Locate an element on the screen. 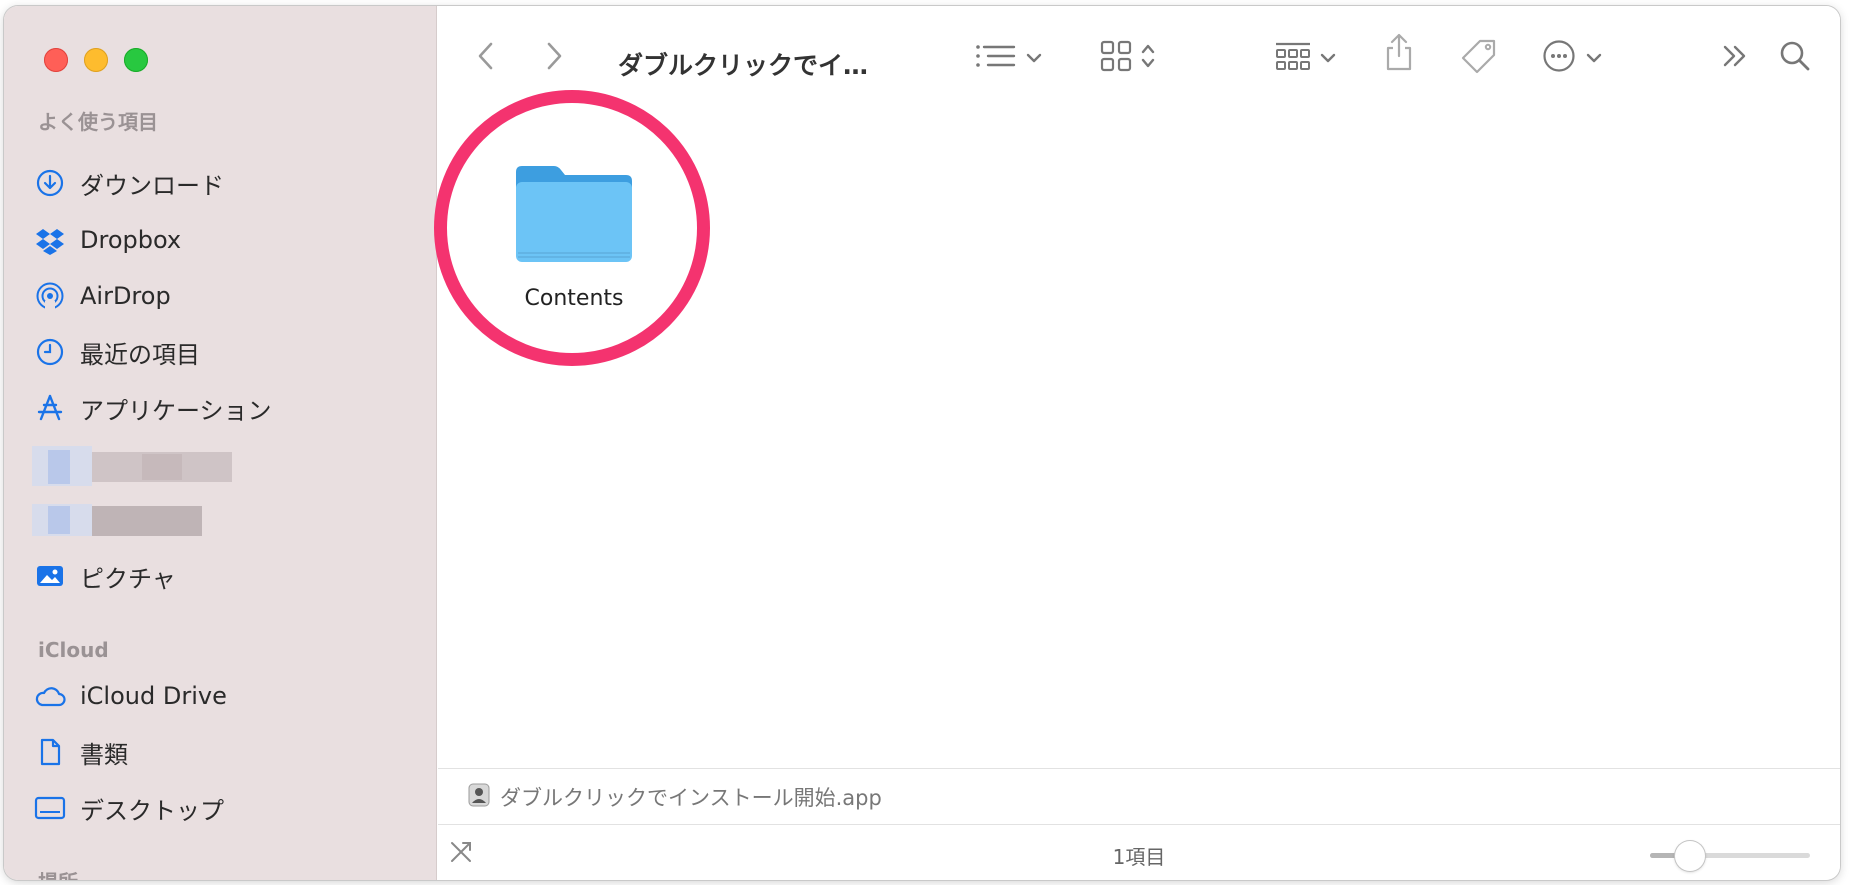 The image size is (1850, 885). status-bar: 1項目 is located at coordinates (1139, 852).